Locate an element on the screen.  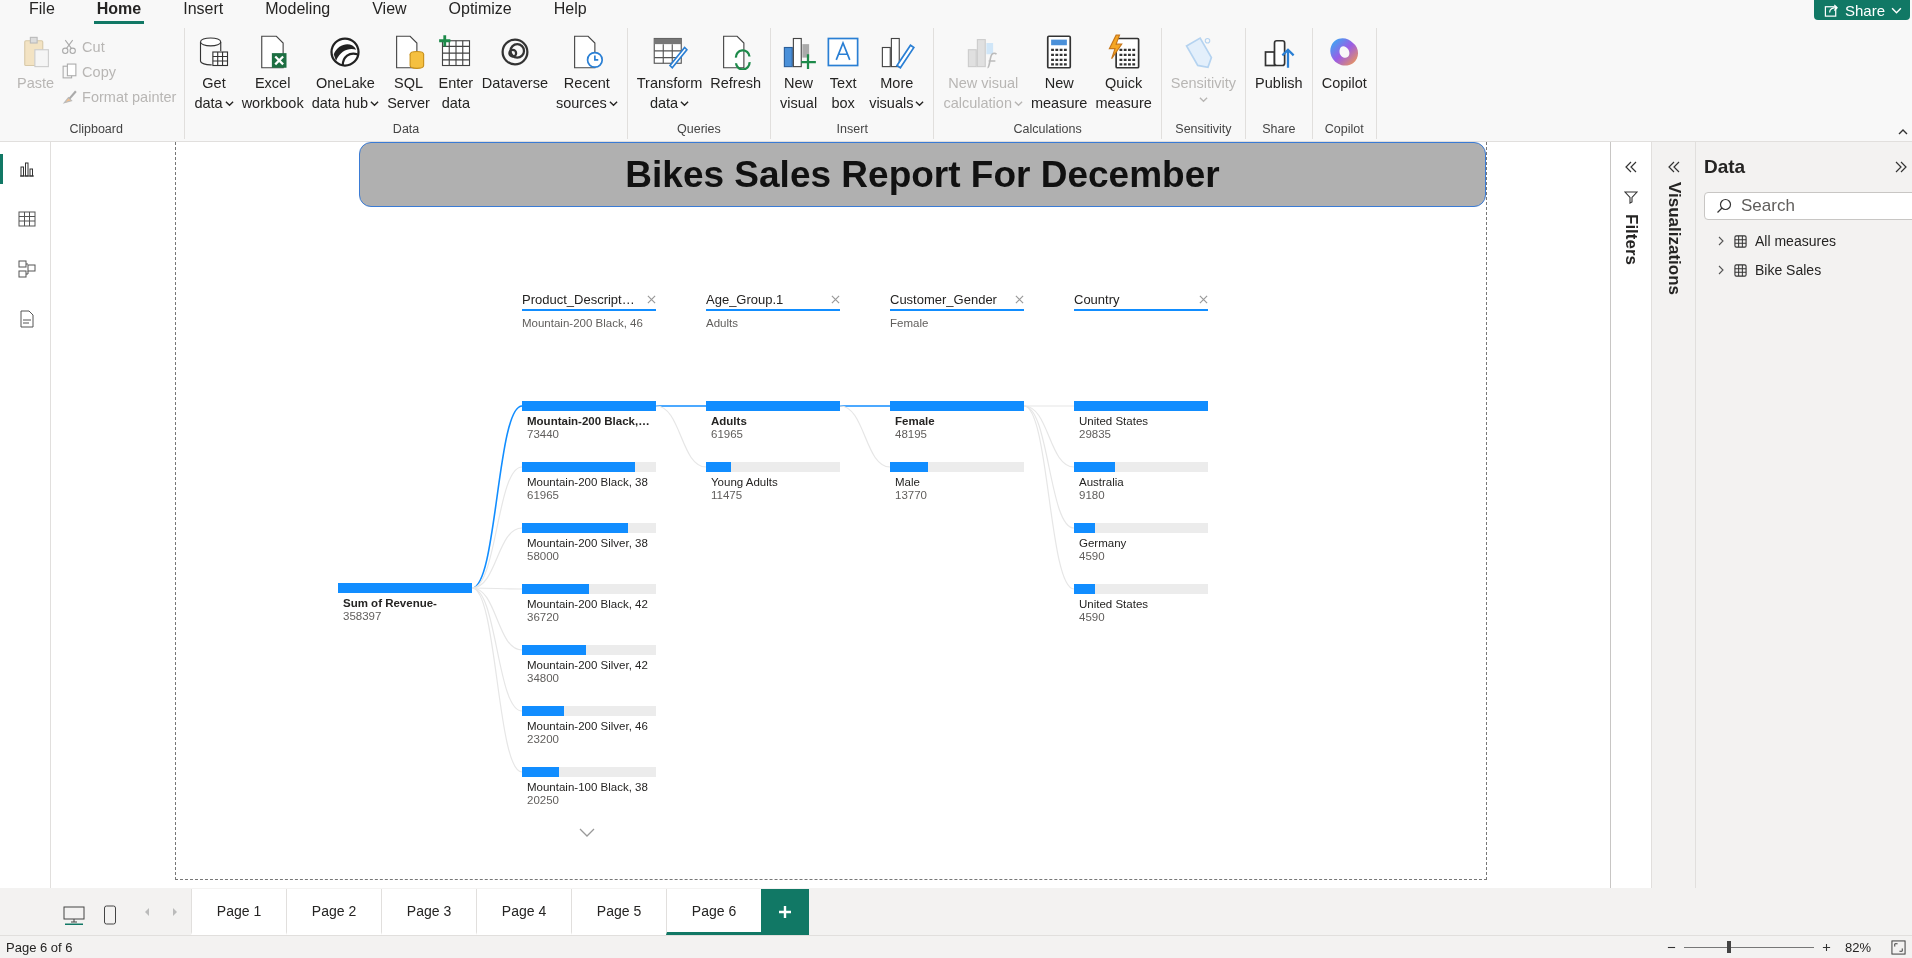
tree-node: Mountain-200 Black,… 73440 is located at coordinates (589, 421).